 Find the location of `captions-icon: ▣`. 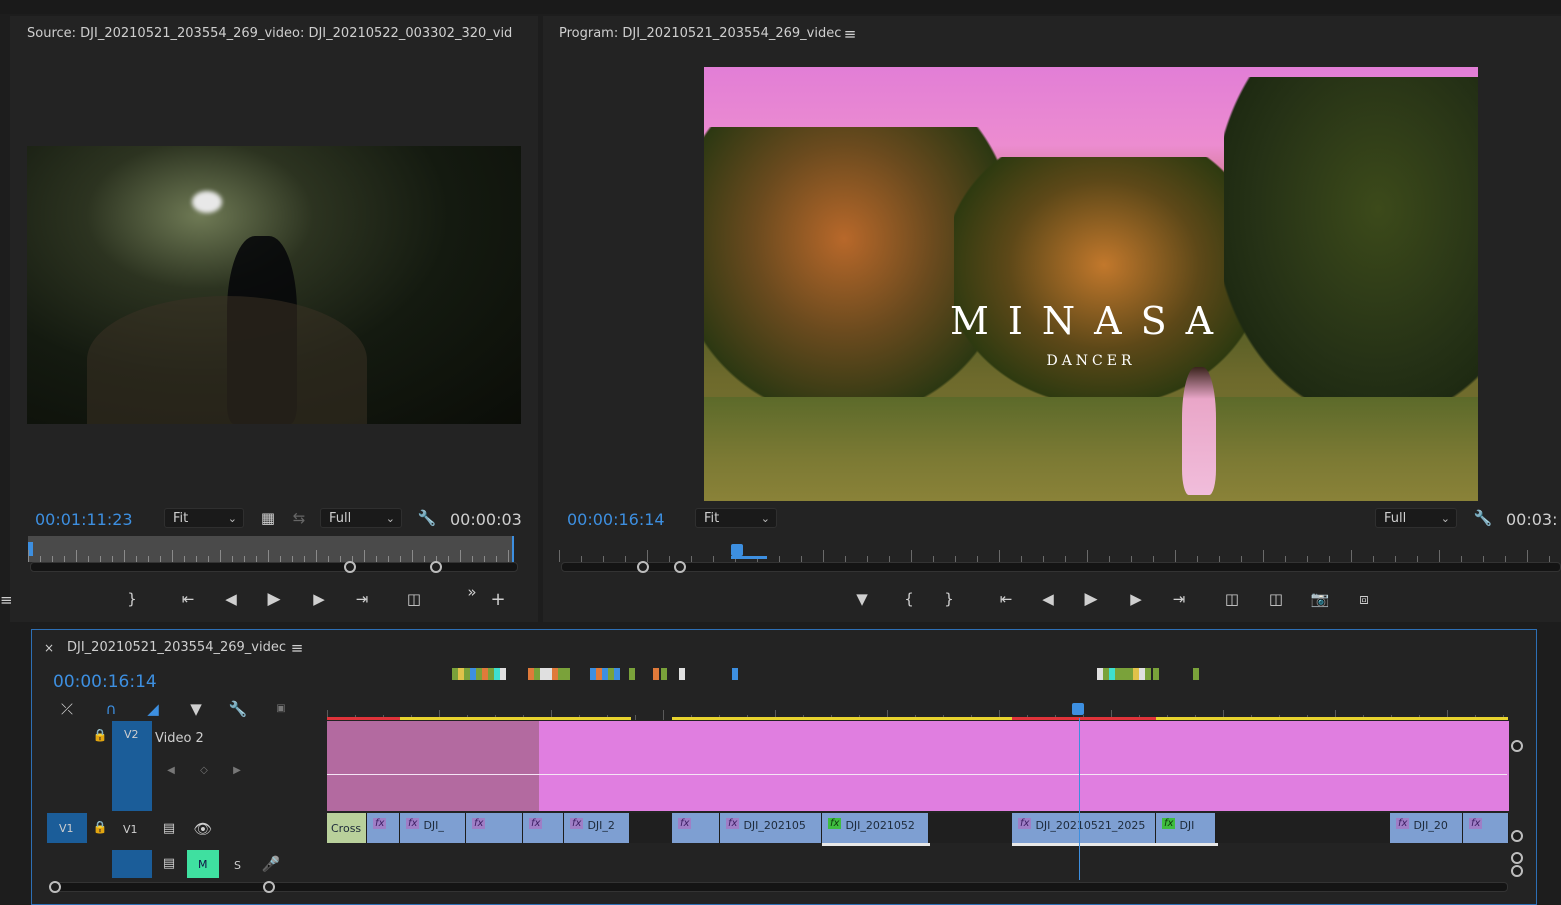

captions-icon: ▣ is located at coordinates (281, 709).